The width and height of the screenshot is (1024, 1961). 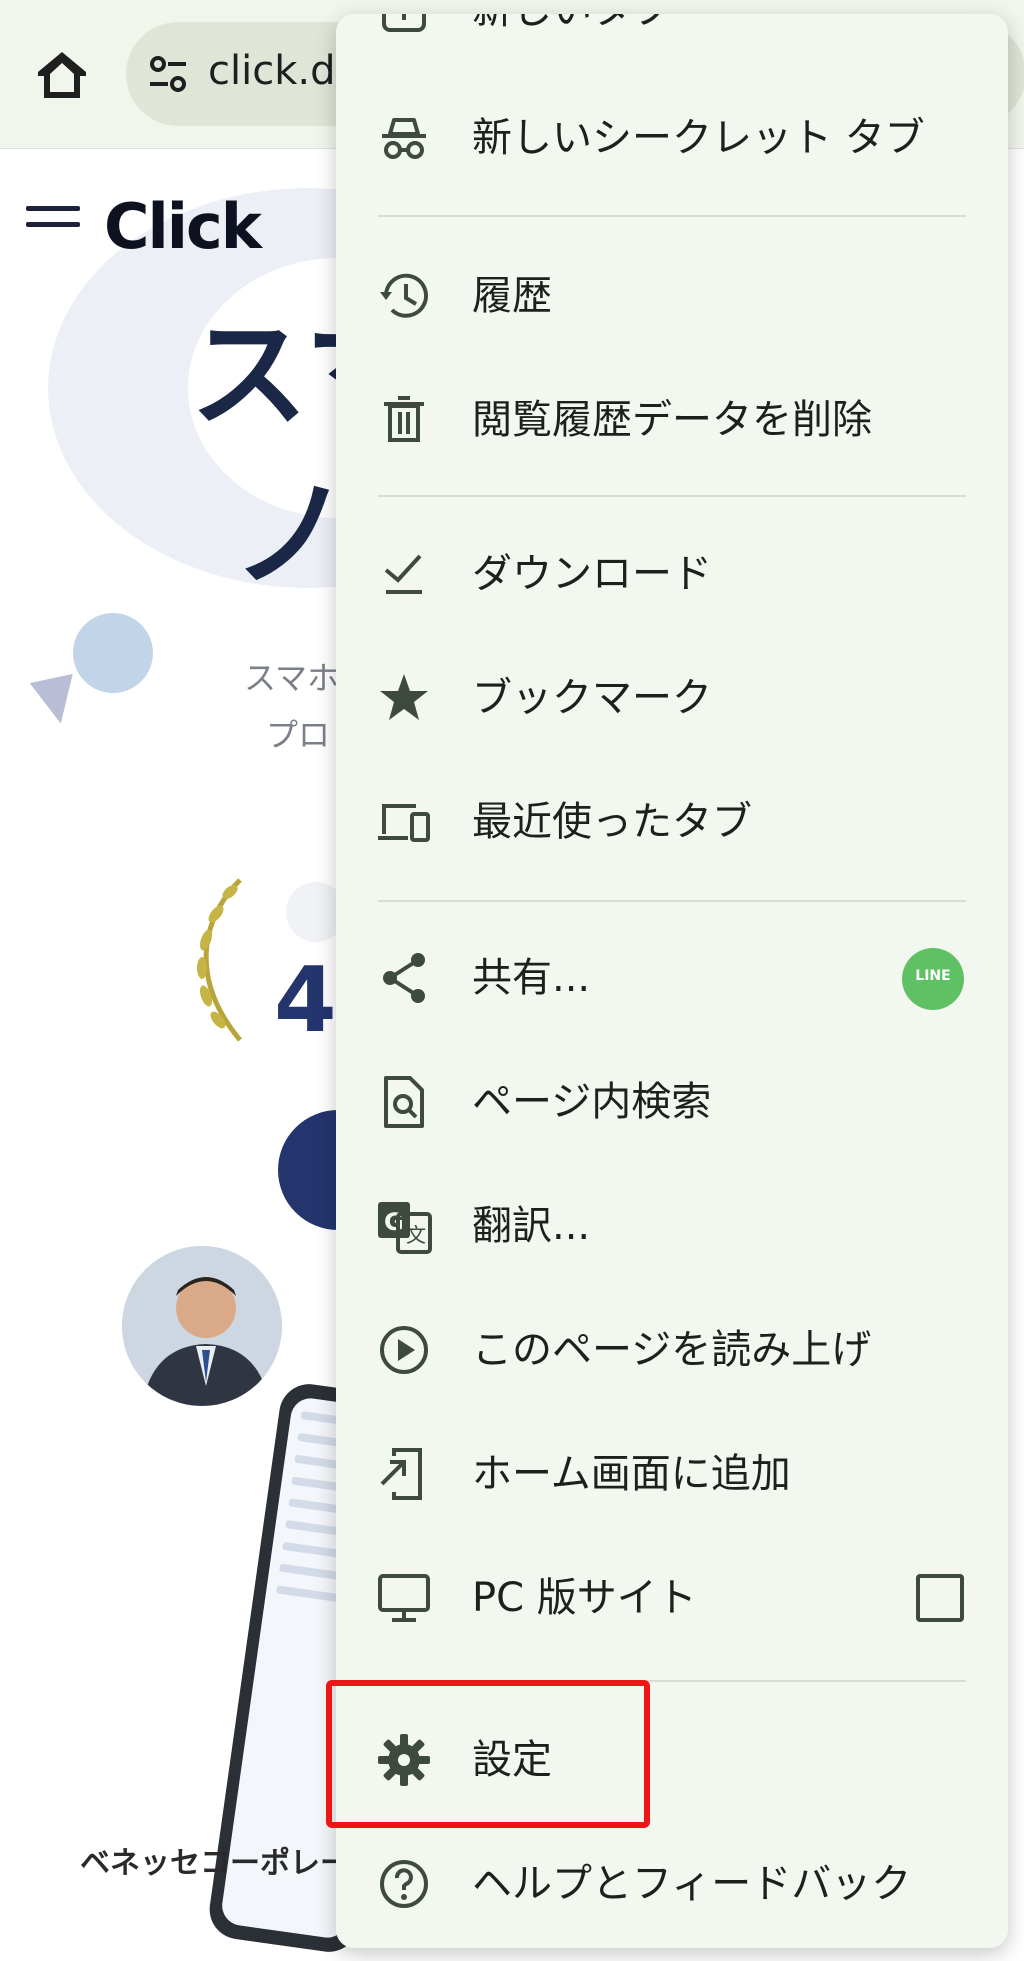 What do you see at coordinates (692, 1884) in the screenshot?
I see `menu-item-label: ヘルプとフィードバック` at bounding box center [692, 1884].